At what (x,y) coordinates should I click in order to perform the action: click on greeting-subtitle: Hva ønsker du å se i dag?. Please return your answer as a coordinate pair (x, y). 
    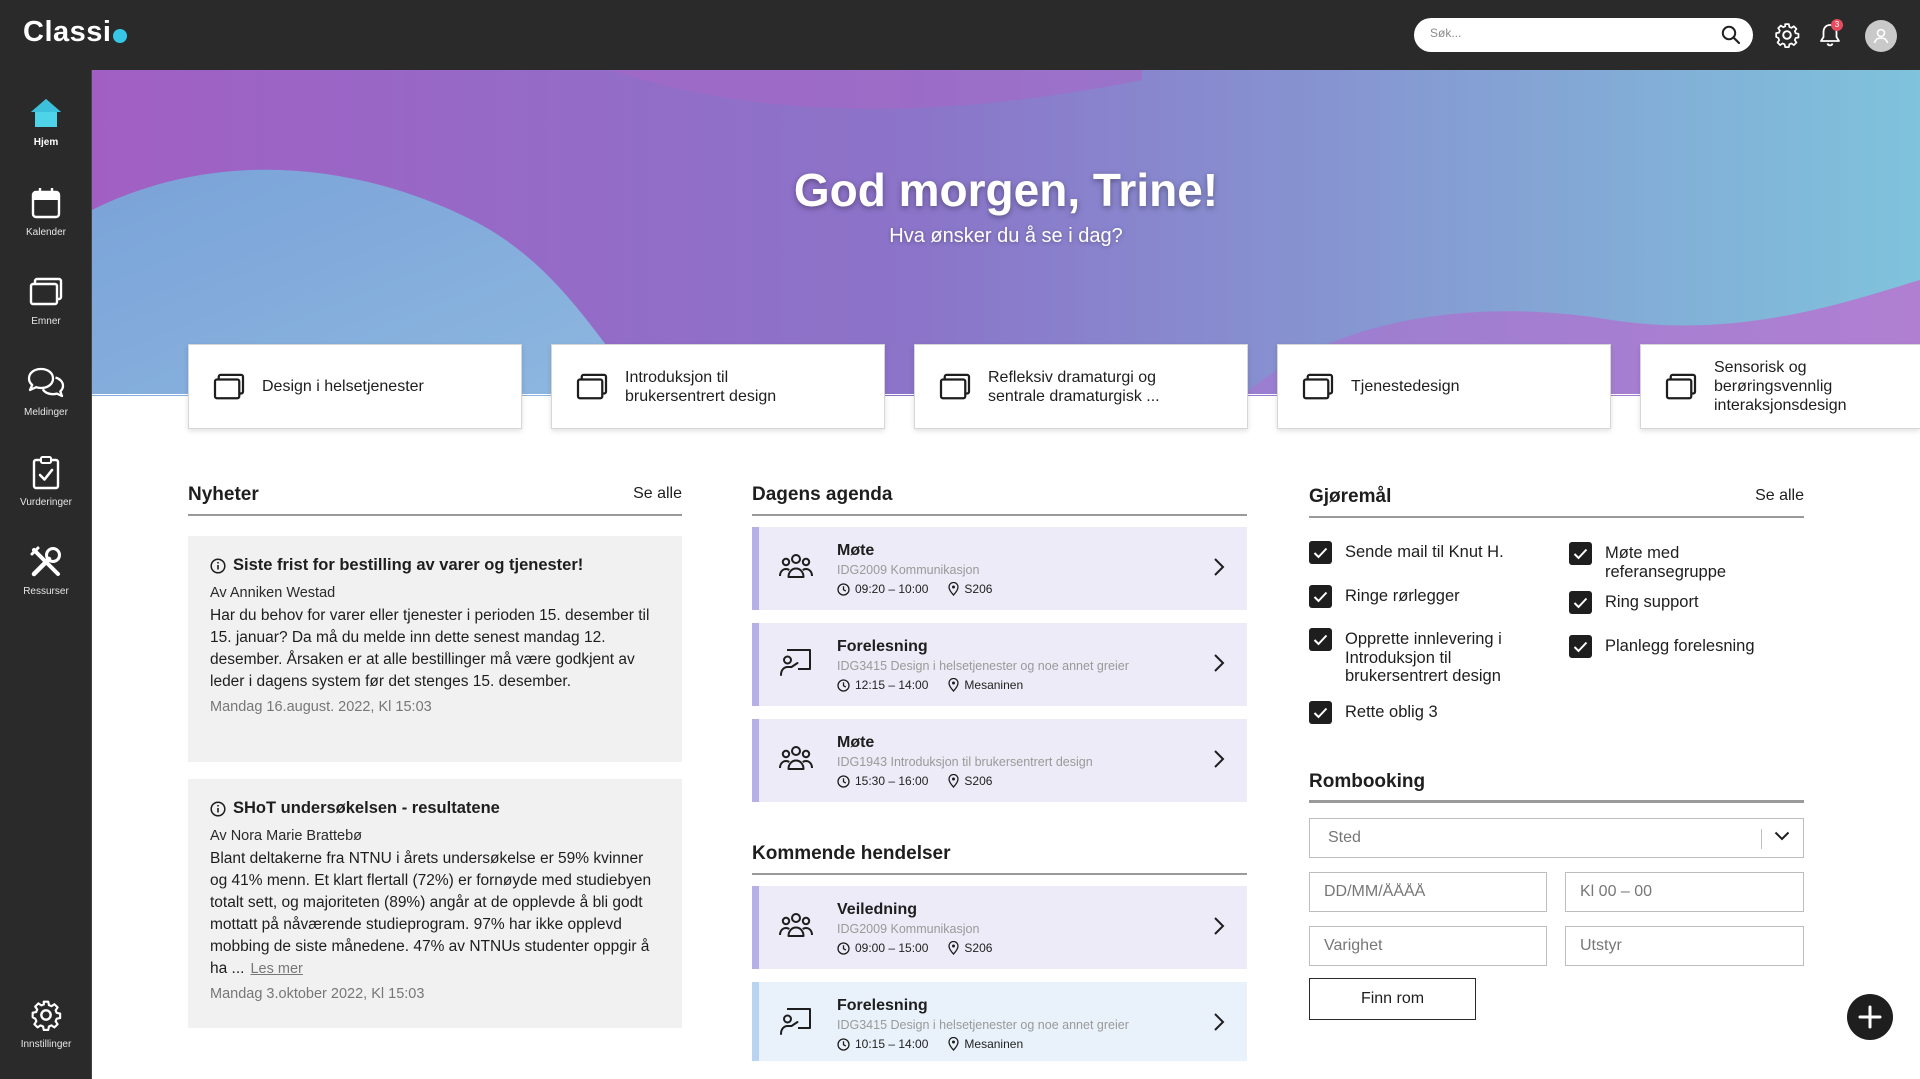
    Looking at the image, I should click on (1006, 236).